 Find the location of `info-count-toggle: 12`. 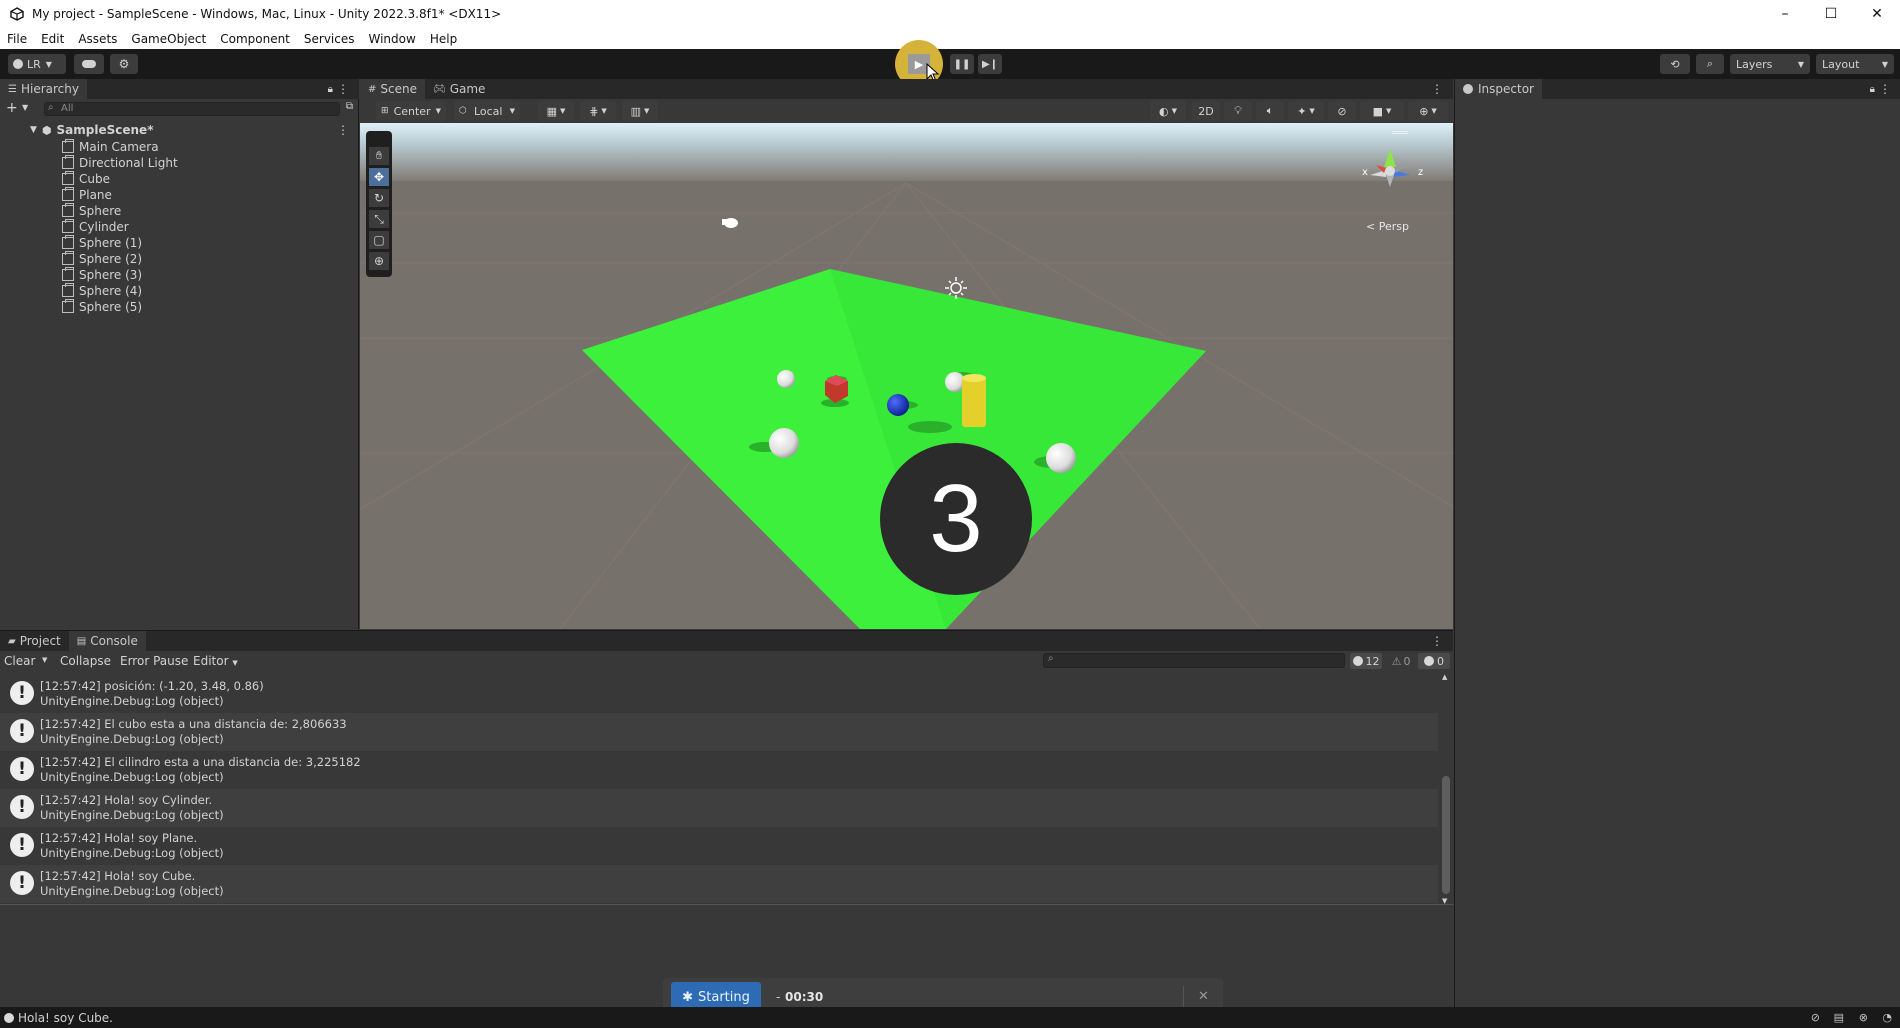

info-count-toggle: 12 is located at coordinates (1366, 661).